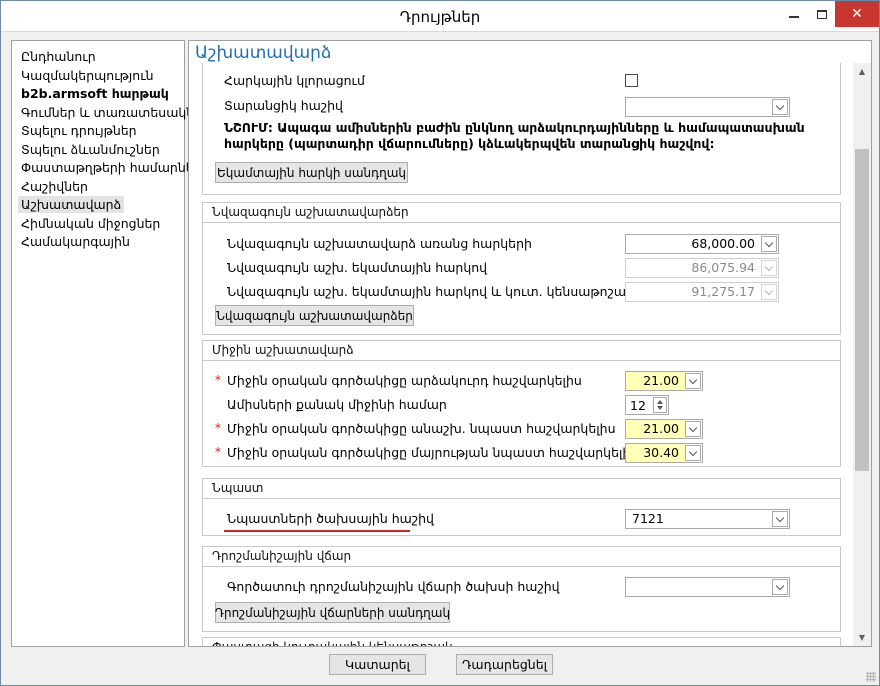 This screenshot has height=686, width=880. What do you see at coordinates (521, 213) in the screenshot?
I see `min-salary-header: Նվազագույն աշխատավարձեր` at bounding box center [521, 213].